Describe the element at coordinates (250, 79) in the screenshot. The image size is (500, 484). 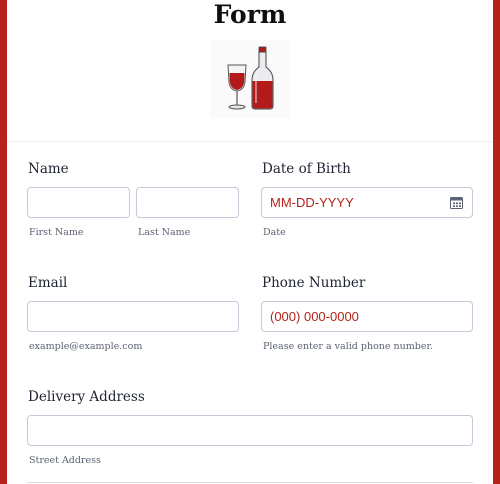
I see `wine-bottle-and-glass-icon` at that location.